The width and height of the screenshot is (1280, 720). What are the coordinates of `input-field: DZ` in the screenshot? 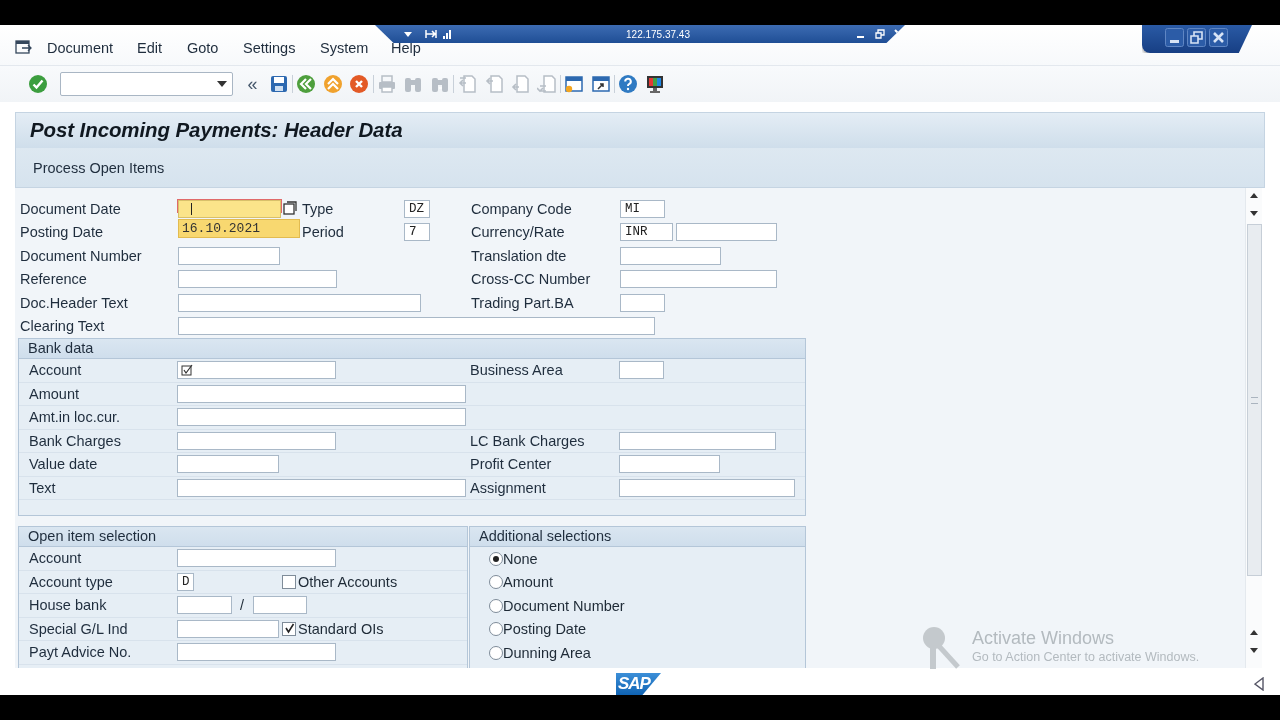 It's located at (417, 208).